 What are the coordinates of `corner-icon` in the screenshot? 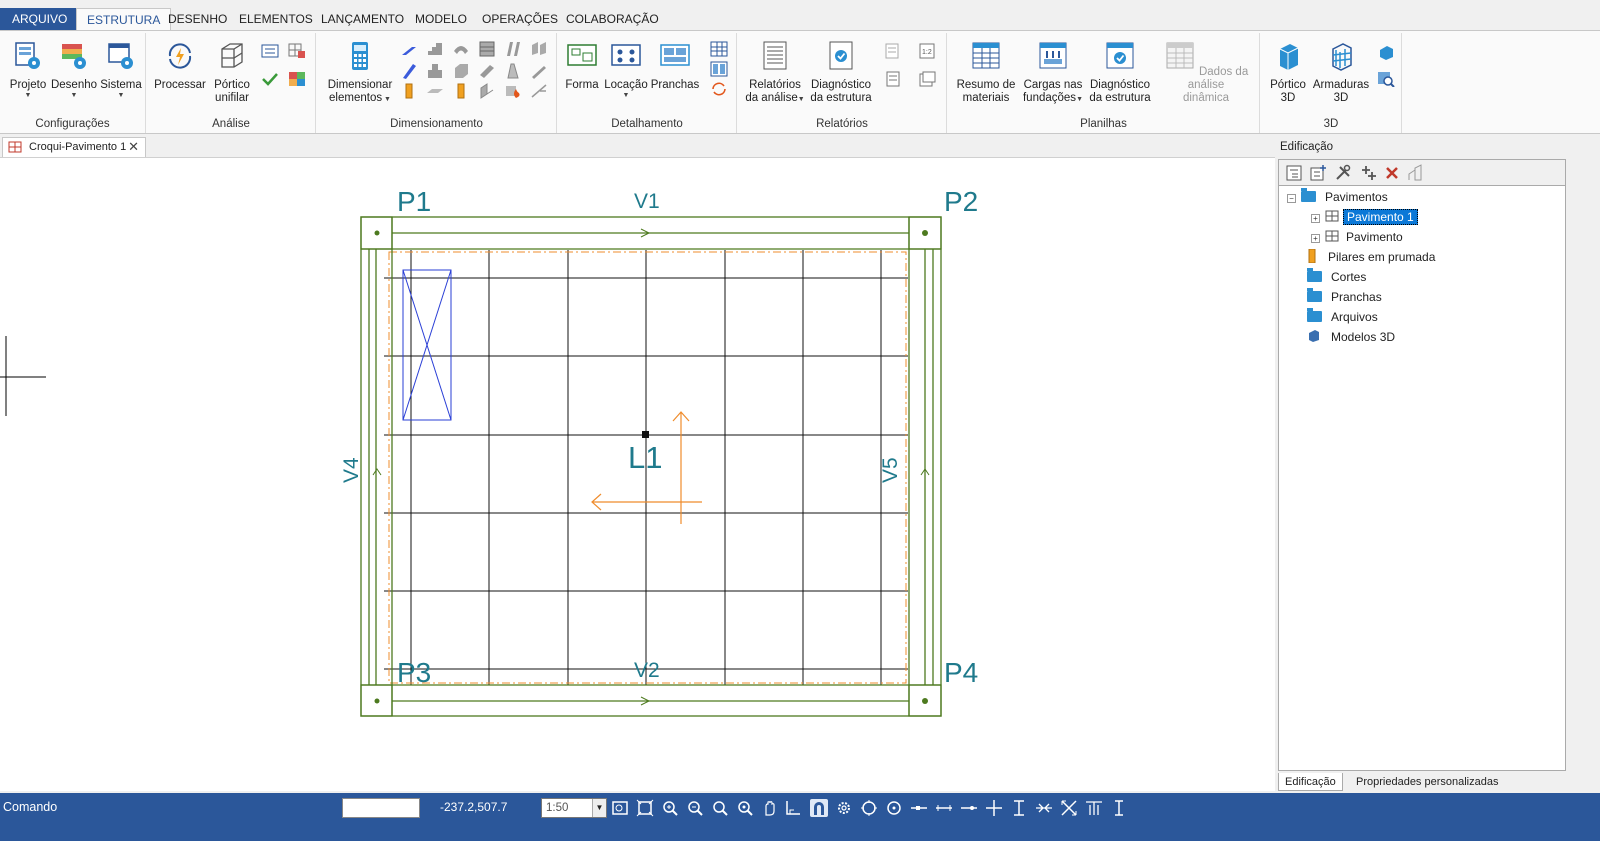 It's located at (487, 91).